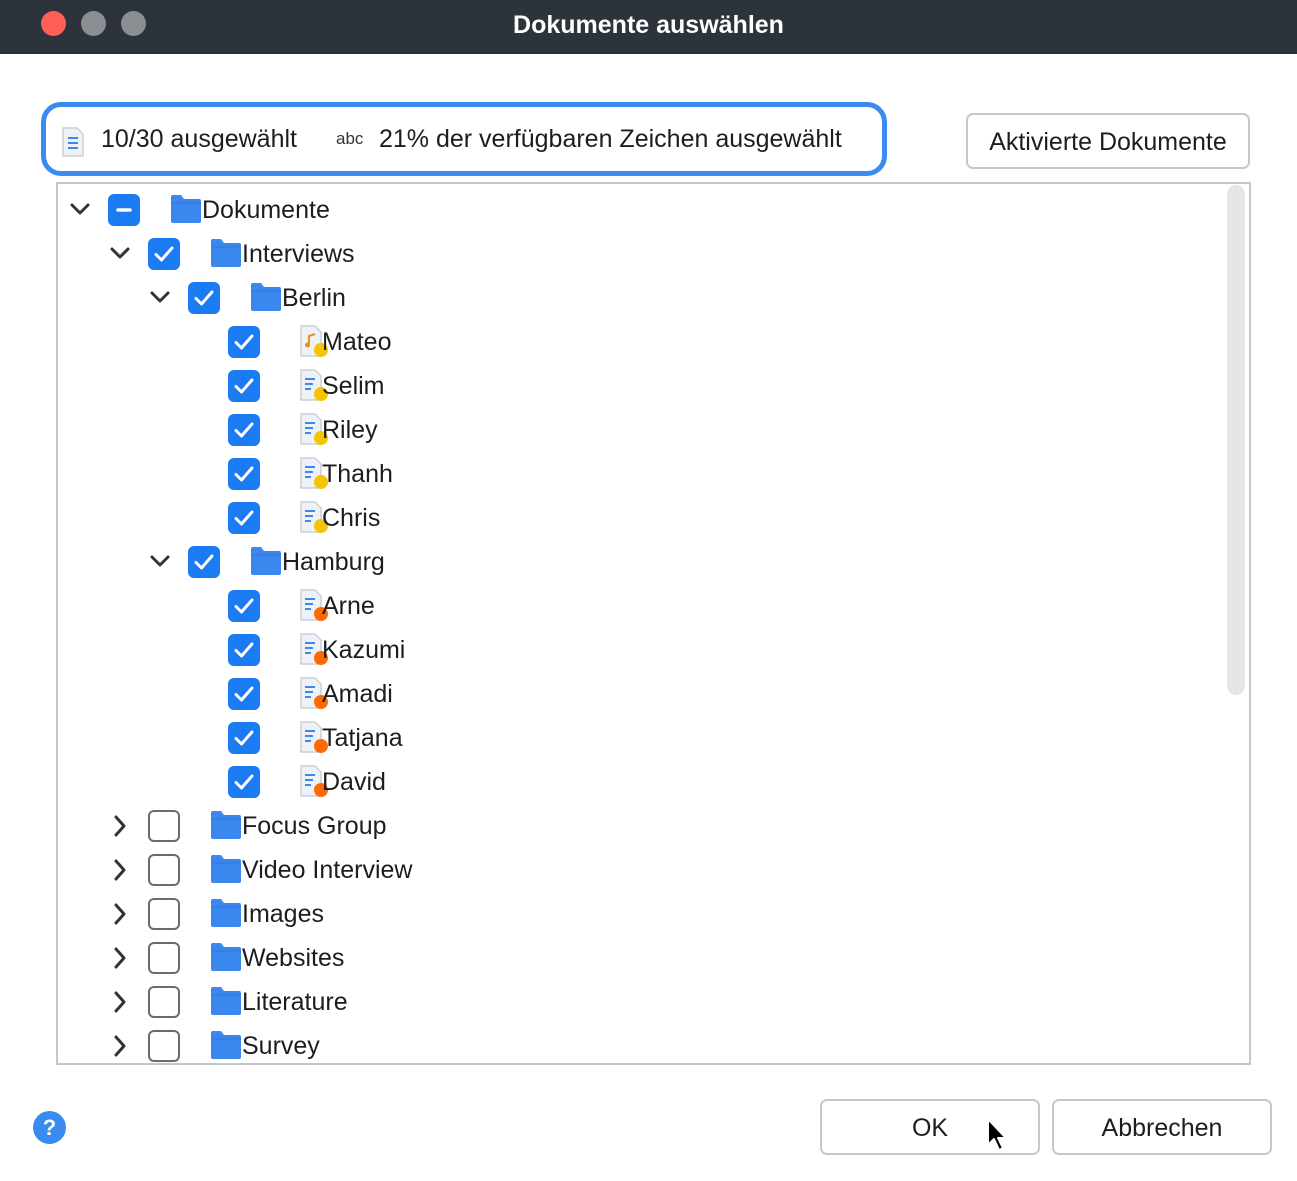 The height and width of the screenshot is (1181, 1297). What do you see at coordinates (357, 342) in the screenshot?
I see `tree-row-label: Mateo` at bounding box center [357, 342].